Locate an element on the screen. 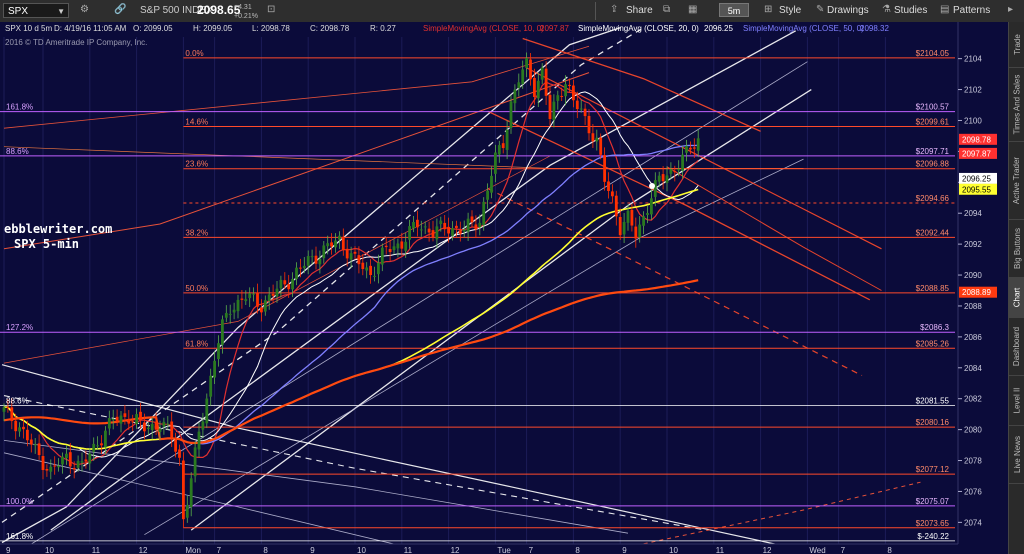 The height and width of the screenshot is (554, 1024). calendar-icon: ▦ is located at coordinates (692, 9).